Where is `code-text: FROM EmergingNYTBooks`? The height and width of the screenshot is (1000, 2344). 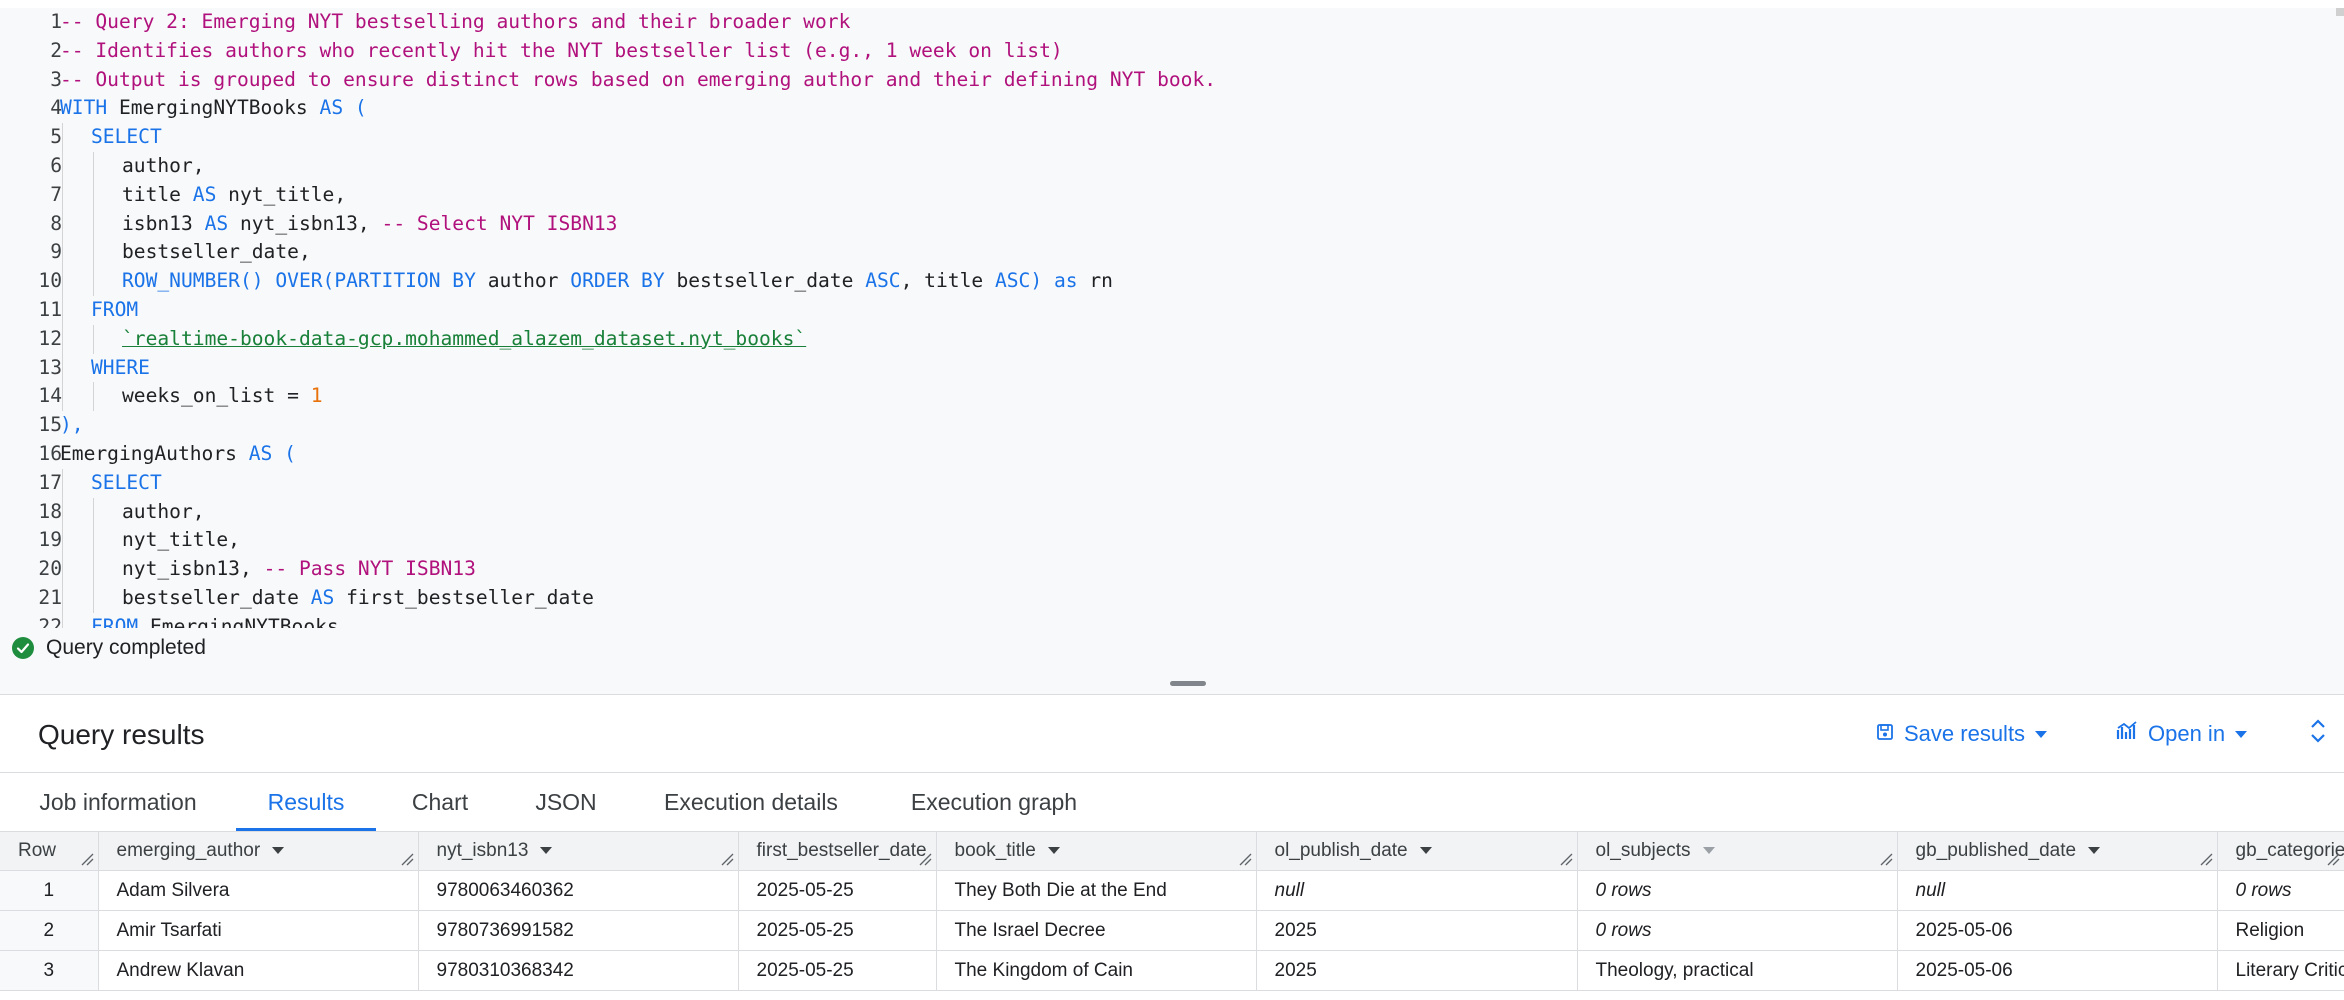 code-text: FROM EmergingNYTBooks is located at coordinates (215, 620).